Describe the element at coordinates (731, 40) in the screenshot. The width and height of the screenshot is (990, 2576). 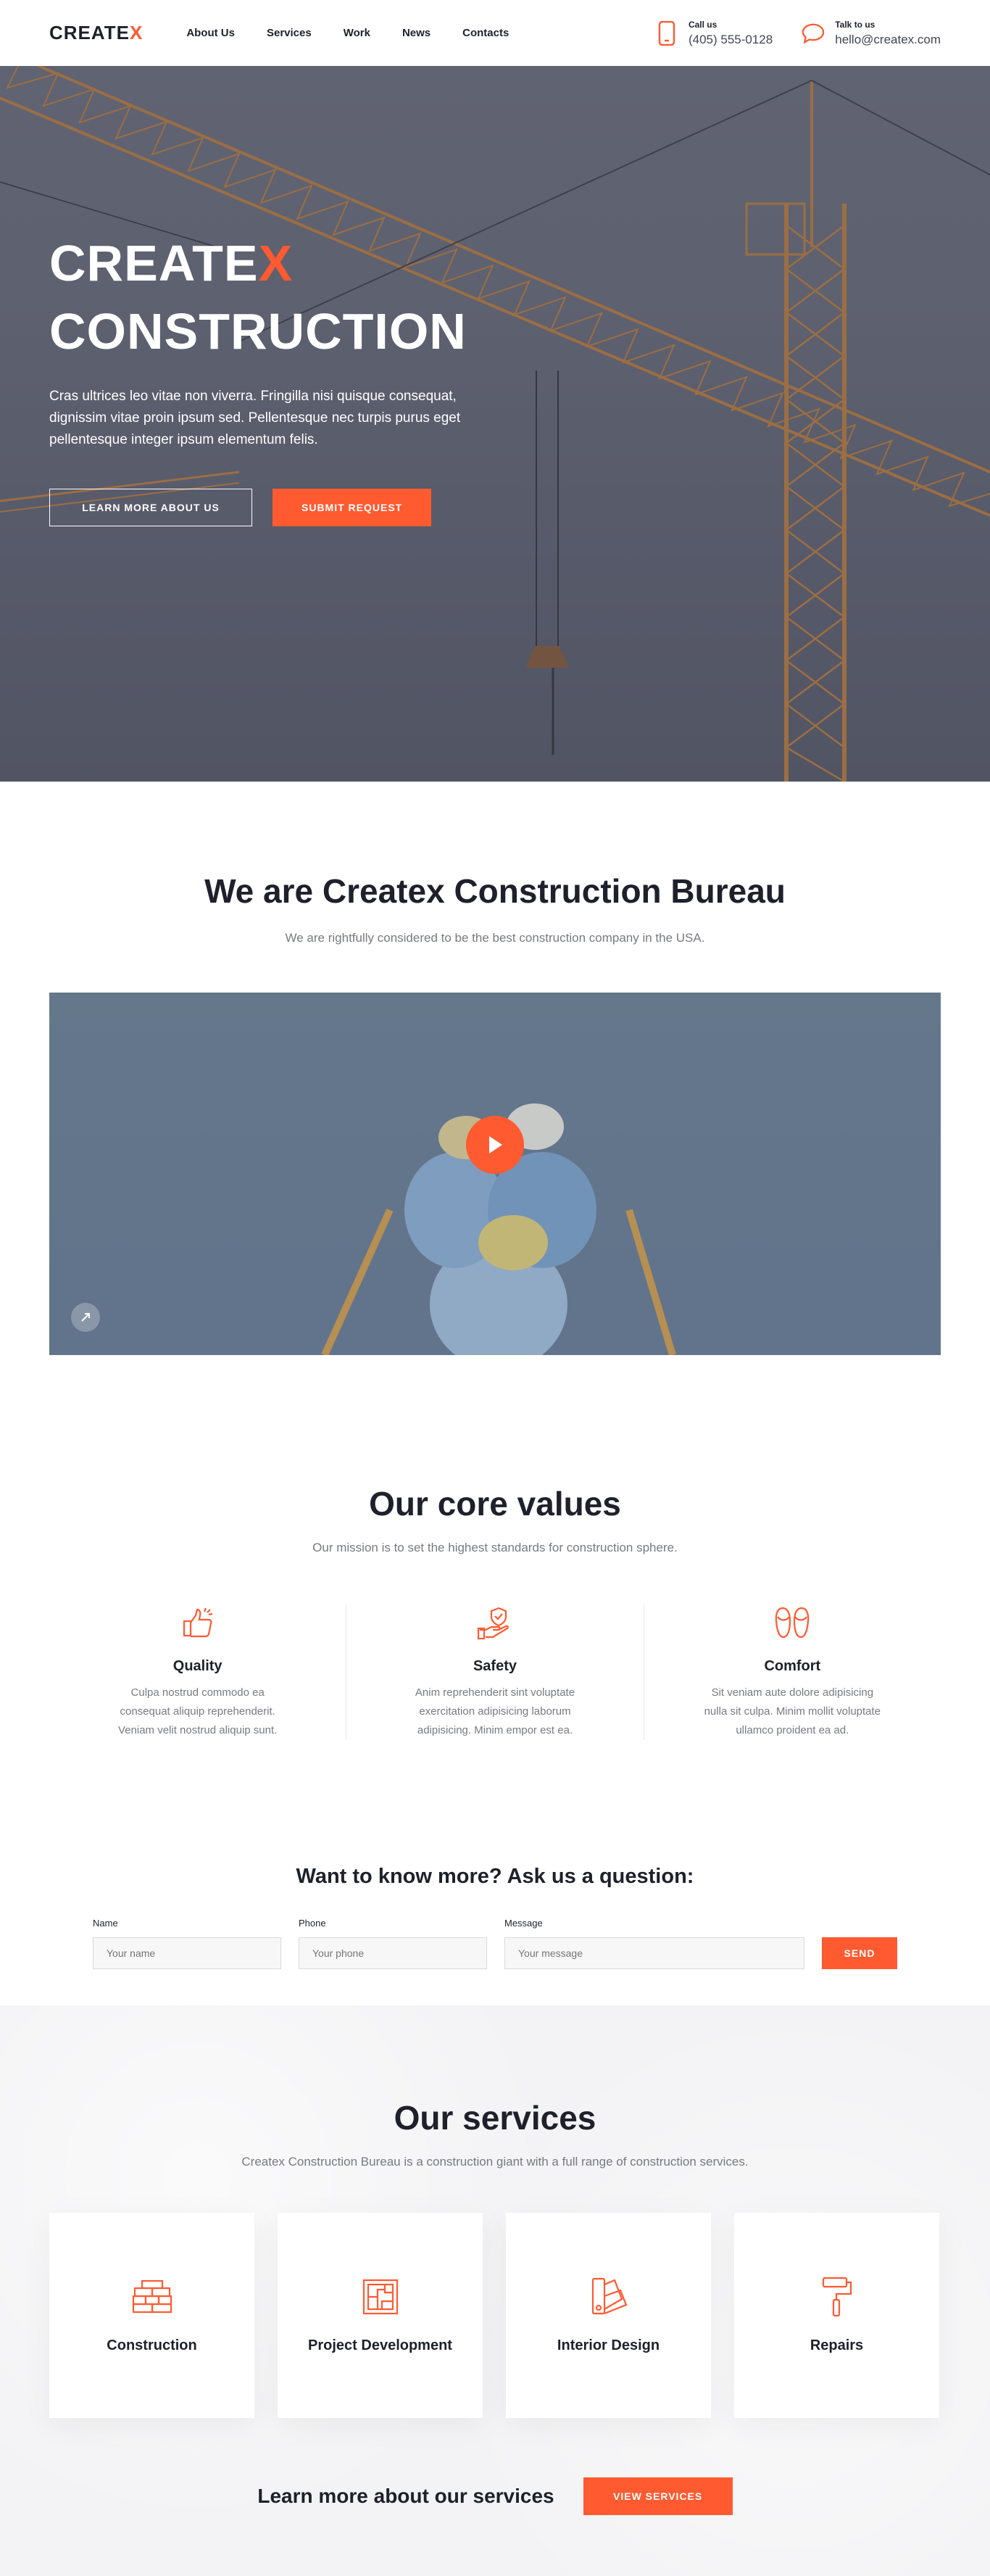
I see `phone-number: (405) 555-0128` at that location.